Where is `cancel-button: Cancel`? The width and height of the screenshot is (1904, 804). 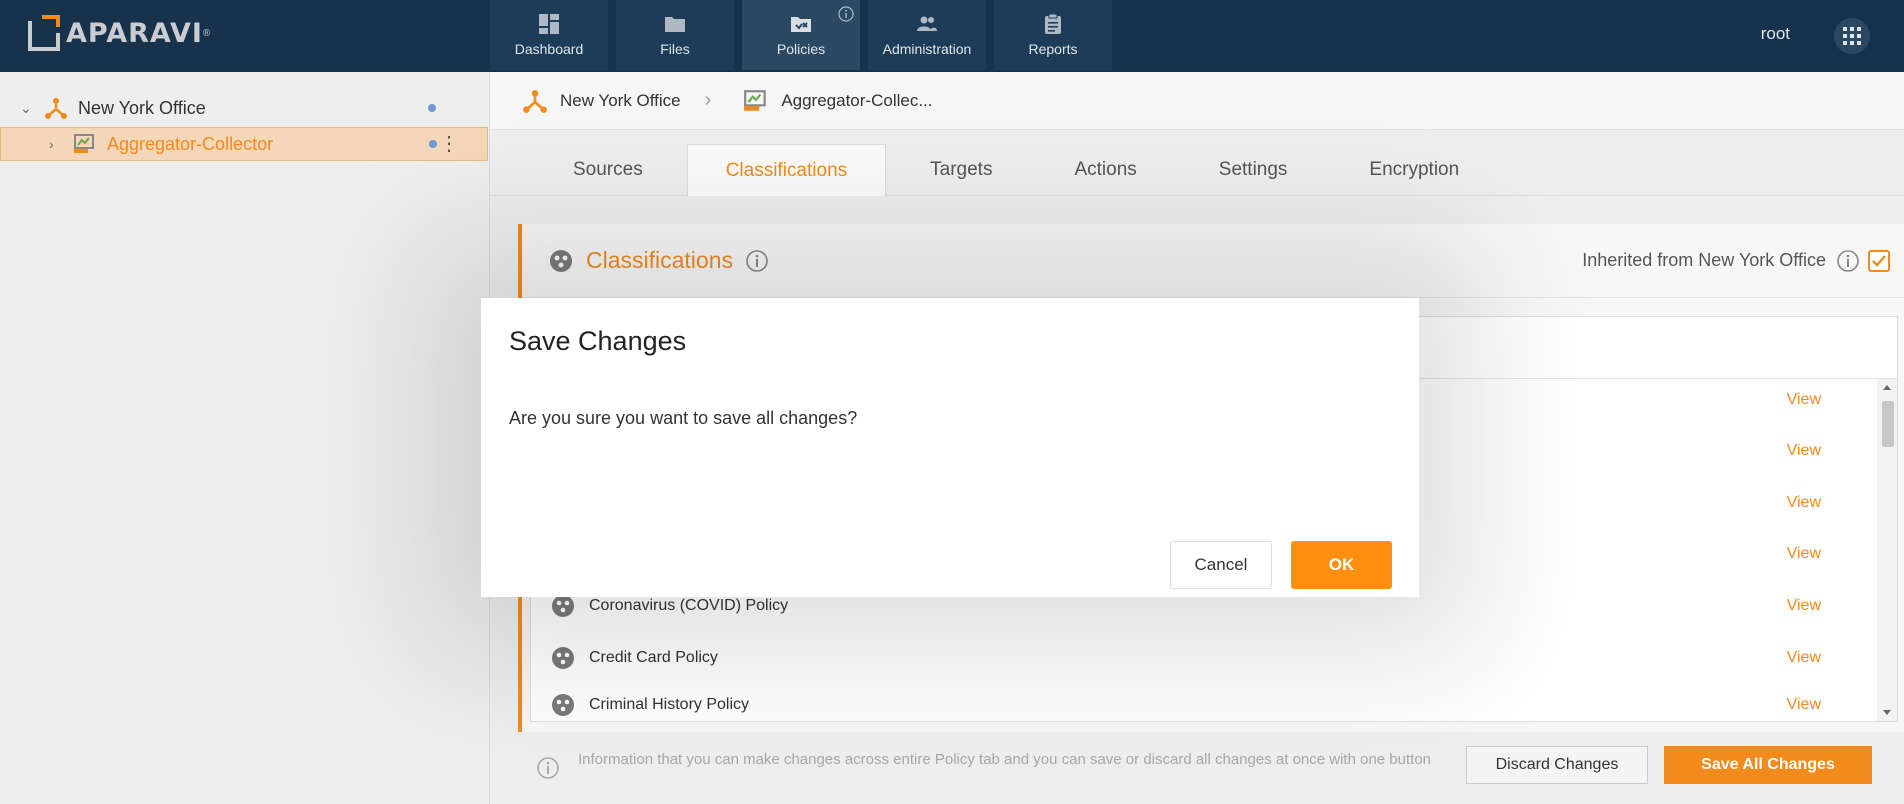
cancel-button: Cancel is located at coordinates (1221, 565).